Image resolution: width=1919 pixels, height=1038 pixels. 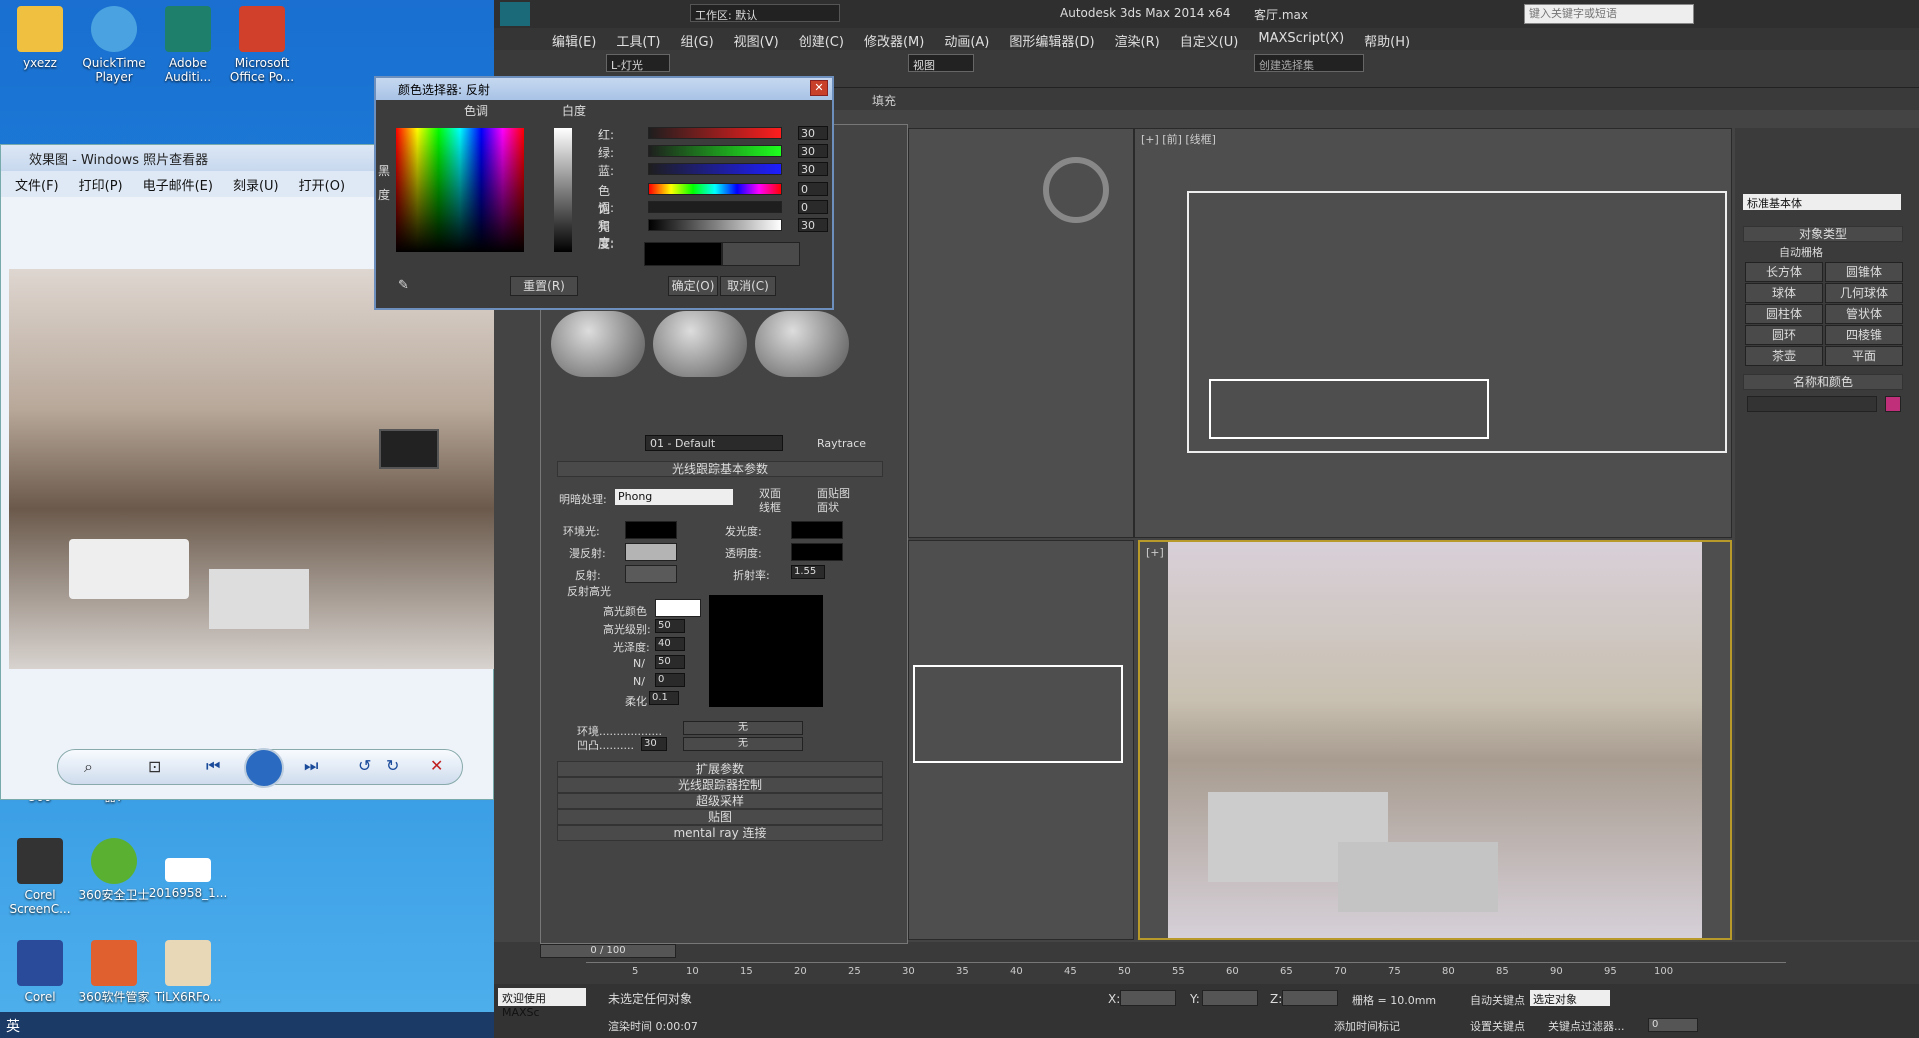 What do you see at coordinates (1301, 40) in the screenshot?
I see `menu-maxscript: MAXScript(X)` at bounding box center [1301, 40].